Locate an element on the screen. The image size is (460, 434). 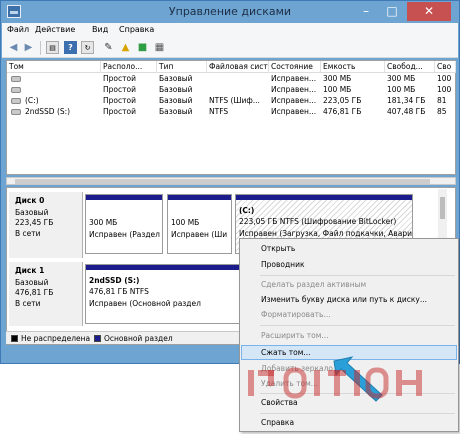
disk-0-size: 223,45 ГБ is located at coordinates (34, 222).